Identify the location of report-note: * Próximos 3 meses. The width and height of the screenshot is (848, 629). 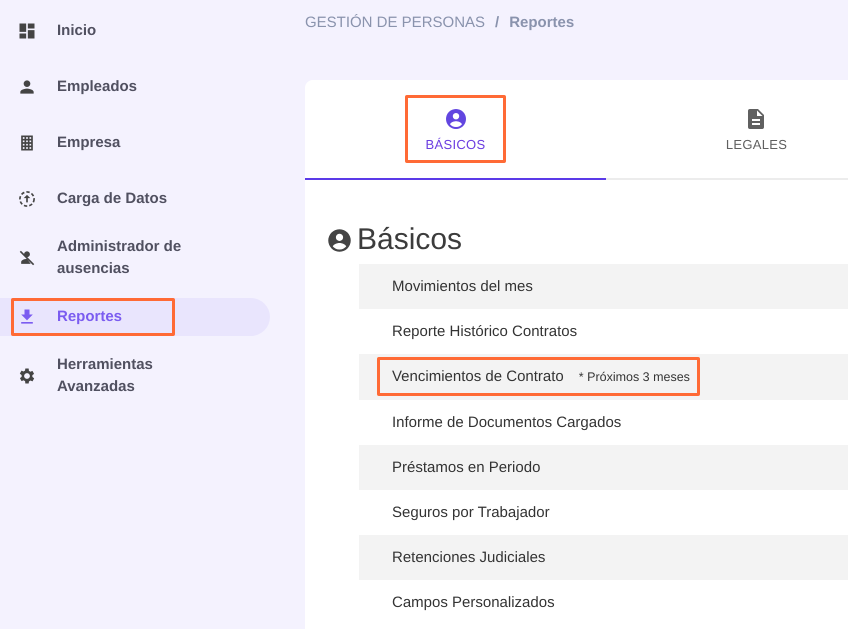
(634, 377).